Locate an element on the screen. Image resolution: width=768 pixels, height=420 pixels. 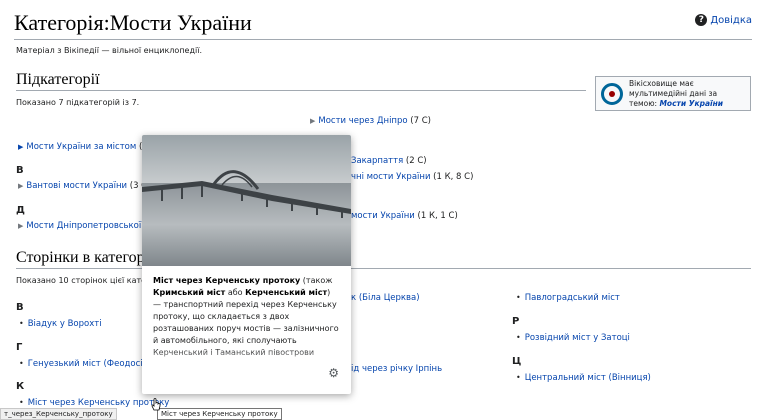
page-link-irpin: ід через річку Ірпінь is located at coordinates (396, 369).